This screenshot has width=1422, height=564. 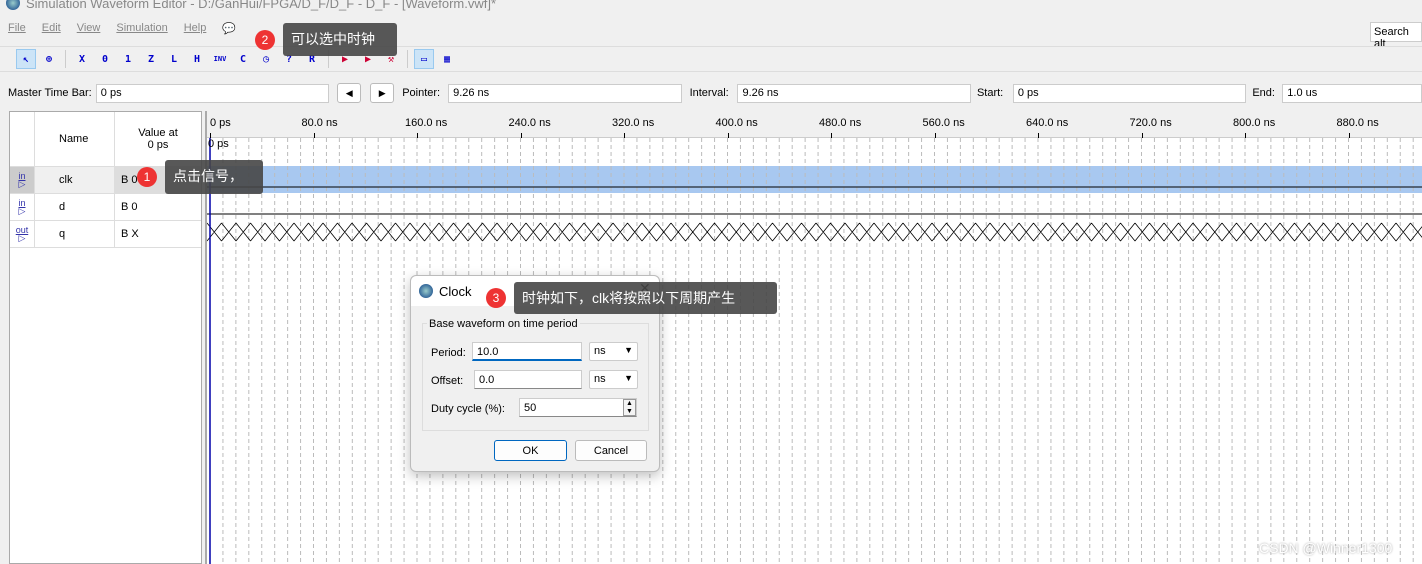 What do you see at coordinates (633, 123) in the screenshot?
I see `ruler-tick-label: 320.0 ns` at bounding box center [633, 123].